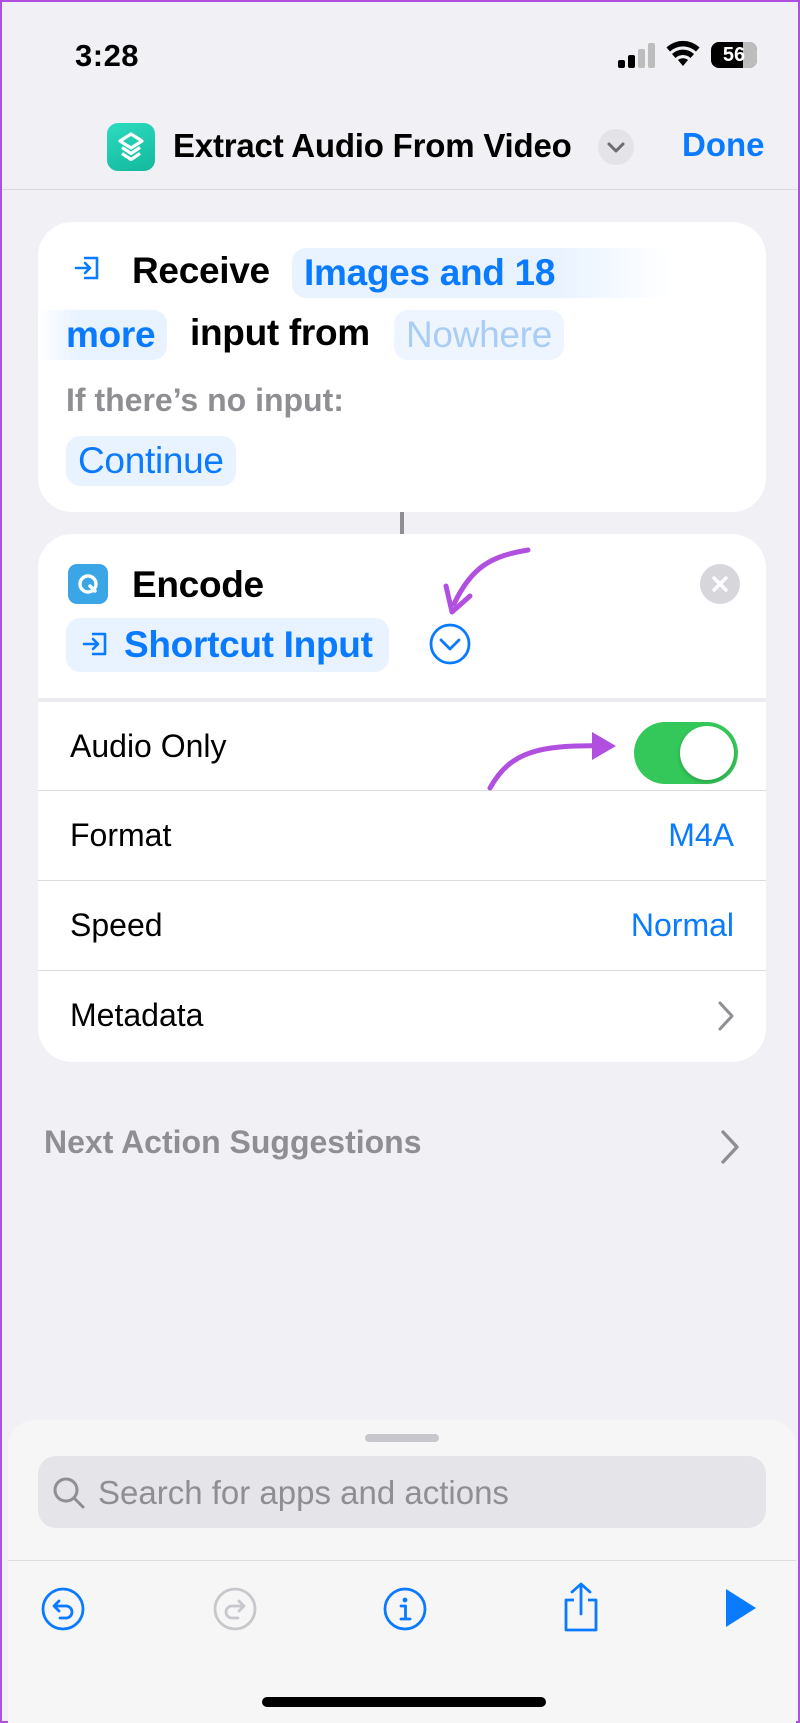 The width and height of the screenshot is (800, 1723). Describe the element at coordinates (638, 55) in the screenshot. I see `cellular-signal-icon` at that location.